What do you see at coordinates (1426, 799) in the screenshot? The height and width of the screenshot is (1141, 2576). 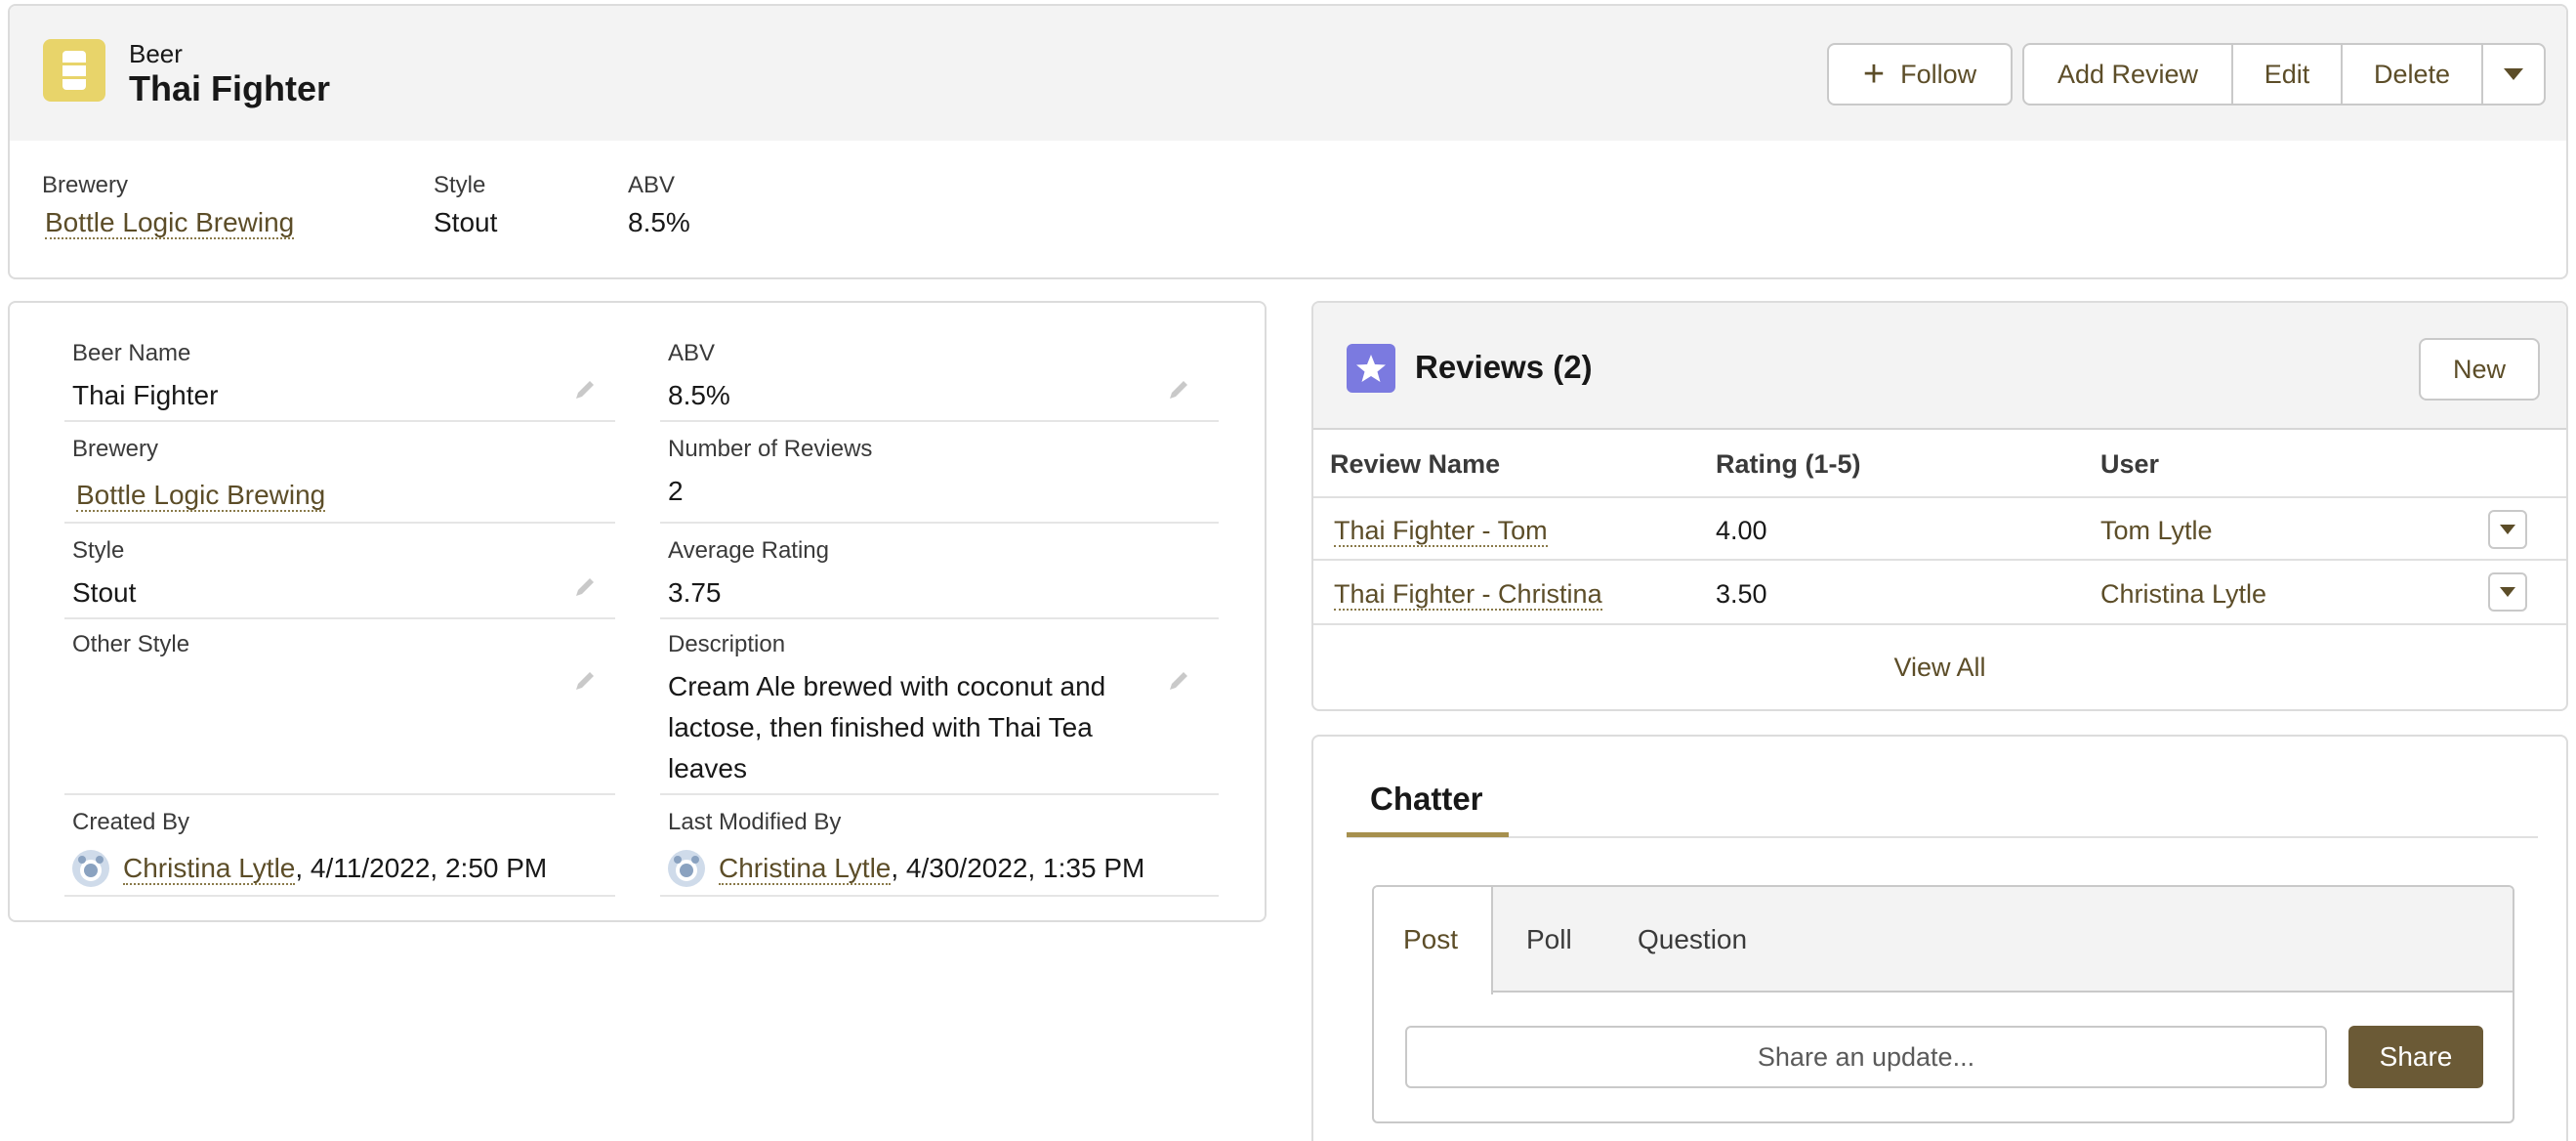 I see `tab-chatter: Chatter` at bounding box center [1426, 799].